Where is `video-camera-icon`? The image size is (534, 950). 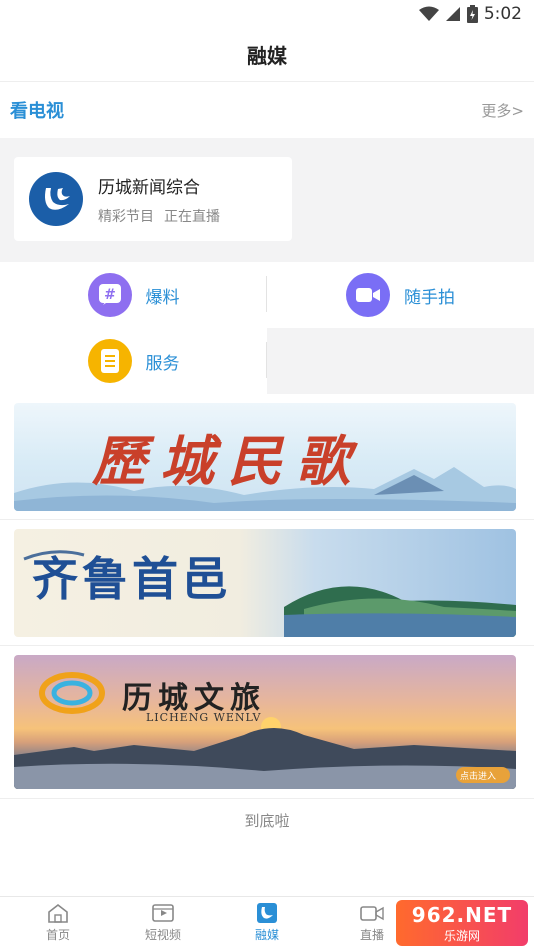 video-camera-icon is located at coordinates (368, 295).